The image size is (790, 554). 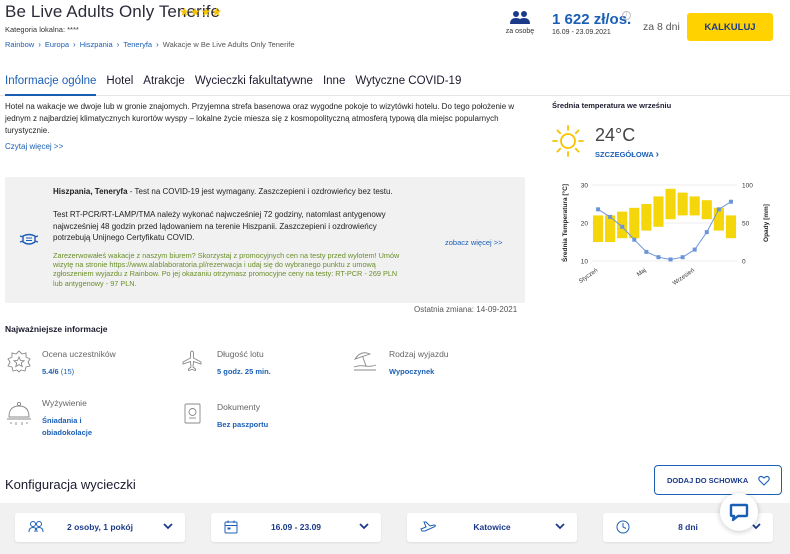 I want to click on breadcrumb-link: Rainbow, so click(x=19, y=44).